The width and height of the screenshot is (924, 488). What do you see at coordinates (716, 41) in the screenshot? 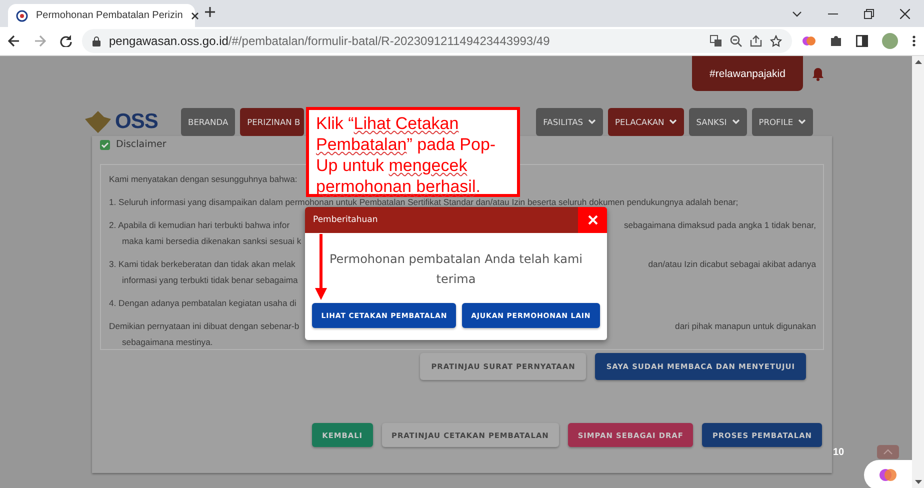
I see `translate-icon` at bounding box center [716, 41].